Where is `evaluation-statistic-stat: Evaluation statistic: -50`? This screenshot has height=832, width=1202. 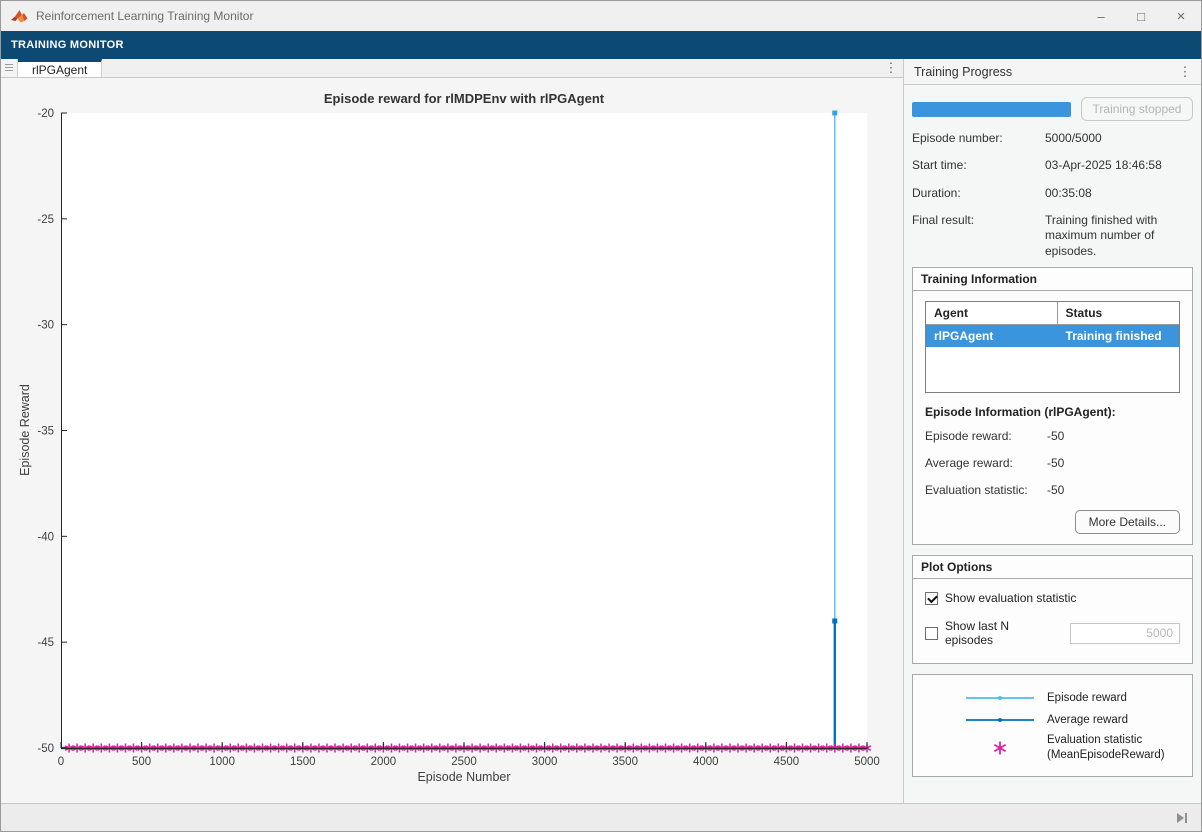 evaluation-statistic-stat: Evaluation statistic: -50 is located at coordinates (1052, 490).